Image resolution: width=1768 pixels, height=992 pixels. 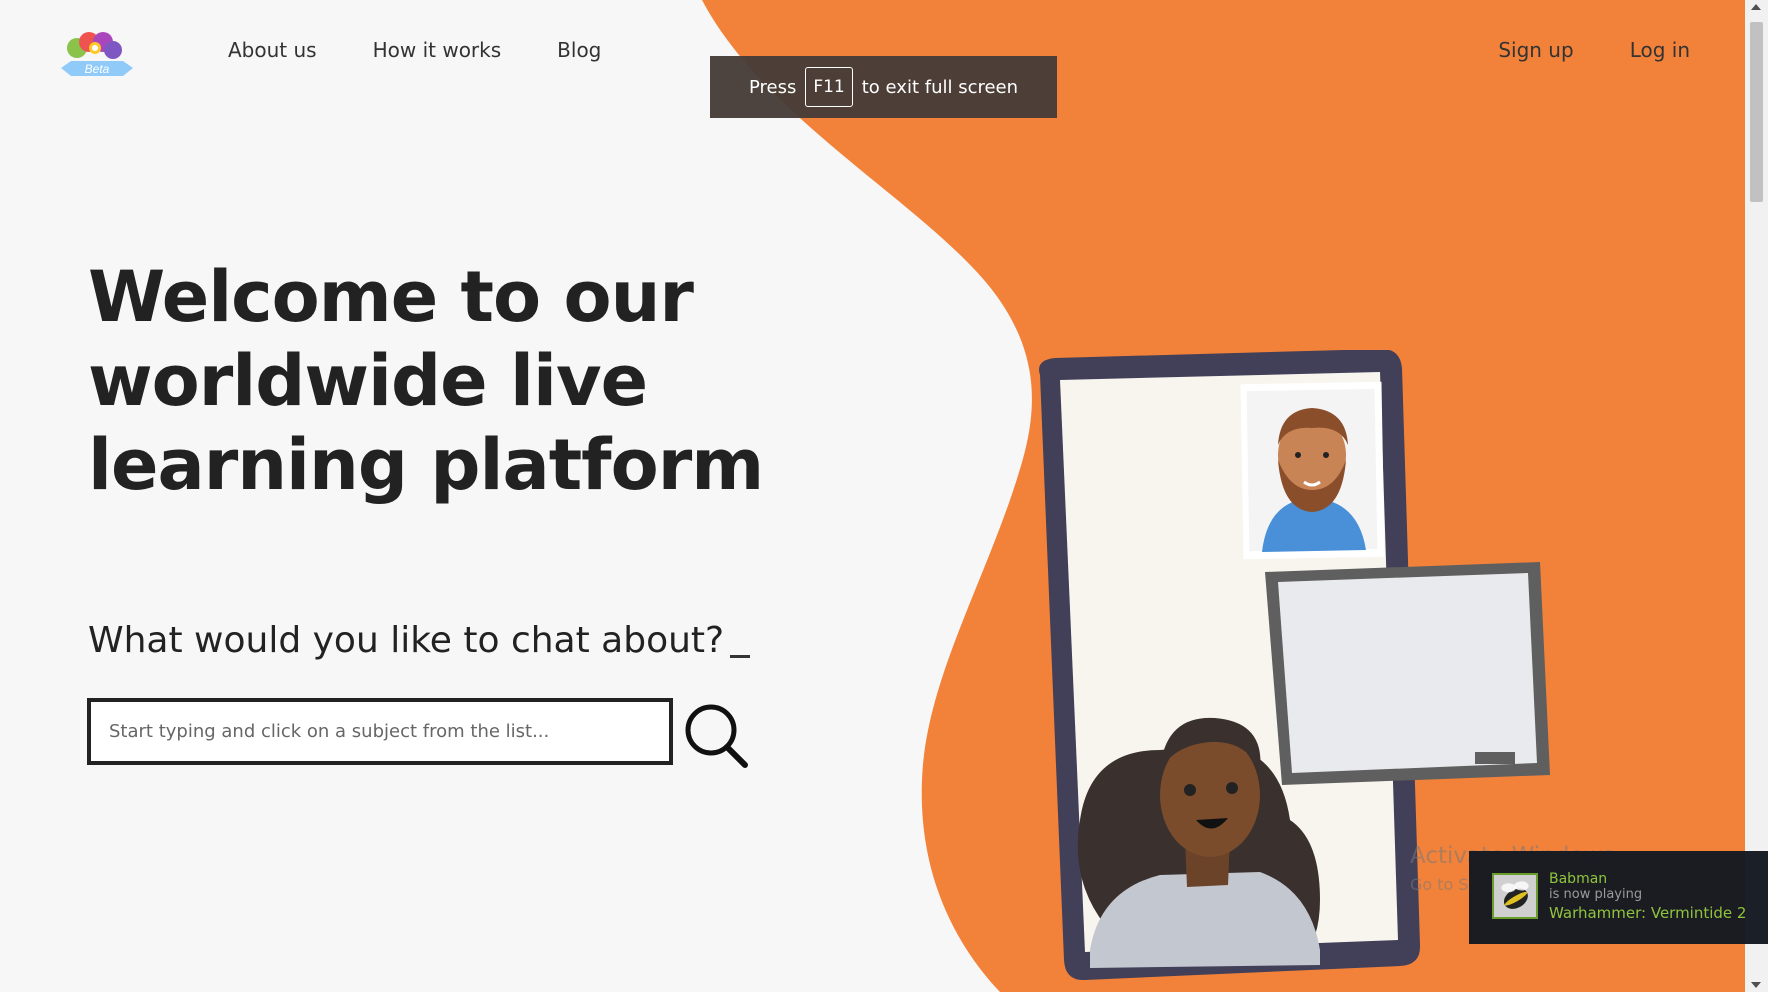 I want to click on search-icon, so click(x=716, y=735).